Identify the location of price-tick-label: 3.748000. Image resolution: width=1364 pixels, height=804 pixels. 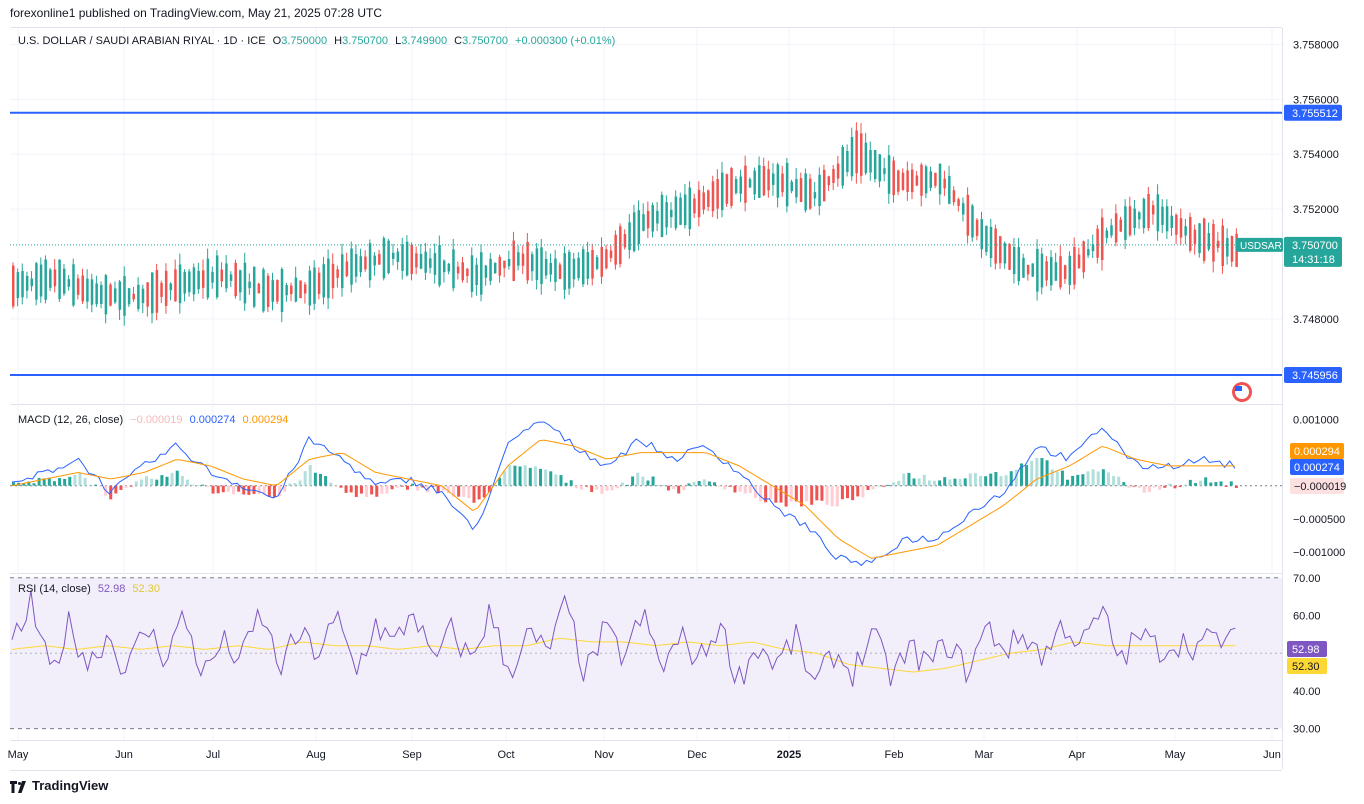
(1316, 320).